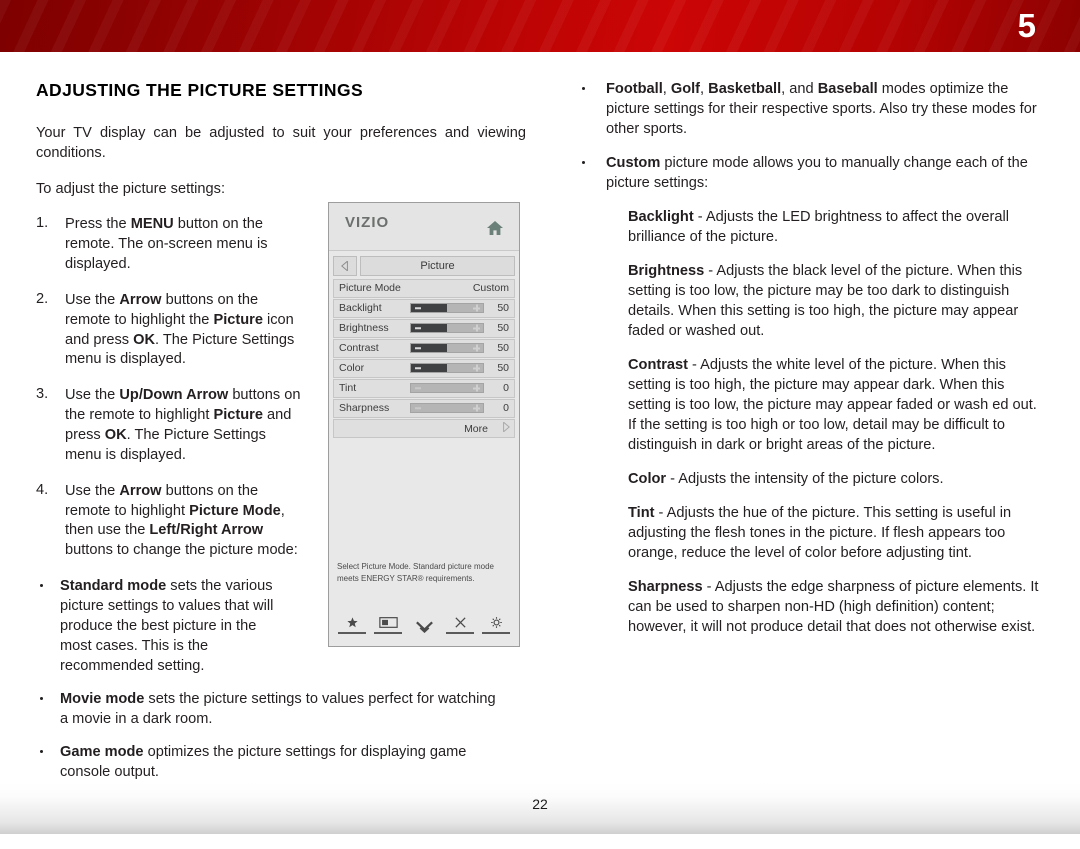 The width and height of the screenshot is (1080, 849). What do you see at coordinates (42, 489) in the screenshot?
I see `step-number: 4.` at bounding box center [42, 489].